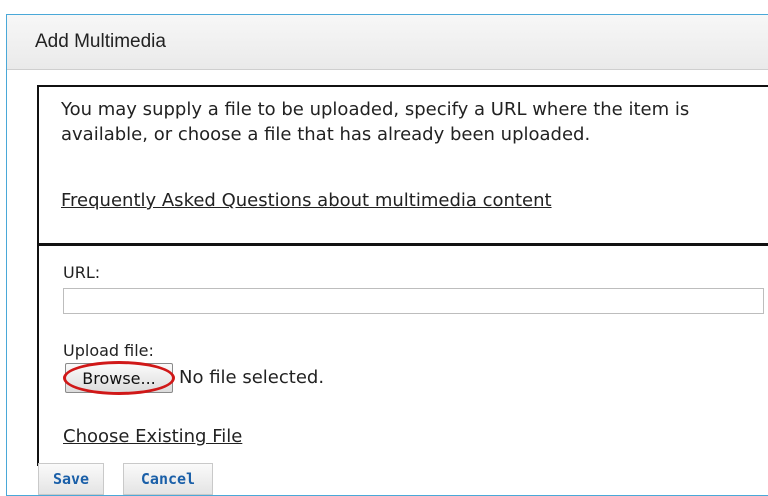 The width and height of the screenshot is (768, 496). What do you see at coordinates (152, 436) in the screenshot?
I see `choose-existing-file-link: Choose Existing File` at bounding box center [152, 436].